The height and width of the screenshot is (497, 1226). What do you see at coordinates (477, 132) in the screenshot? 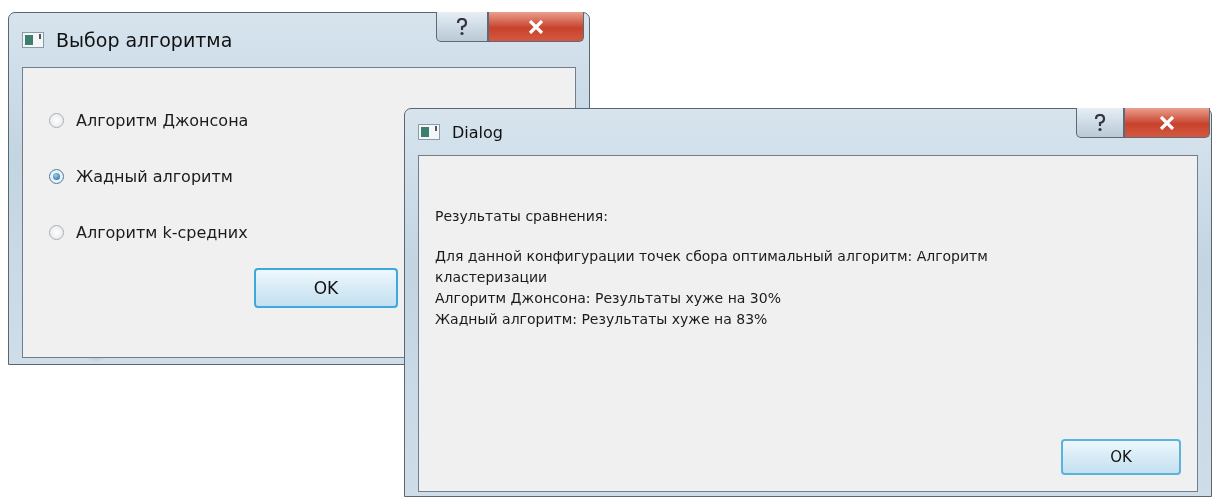
I see `window-title: Dialog` at bounding box center [477, 132].